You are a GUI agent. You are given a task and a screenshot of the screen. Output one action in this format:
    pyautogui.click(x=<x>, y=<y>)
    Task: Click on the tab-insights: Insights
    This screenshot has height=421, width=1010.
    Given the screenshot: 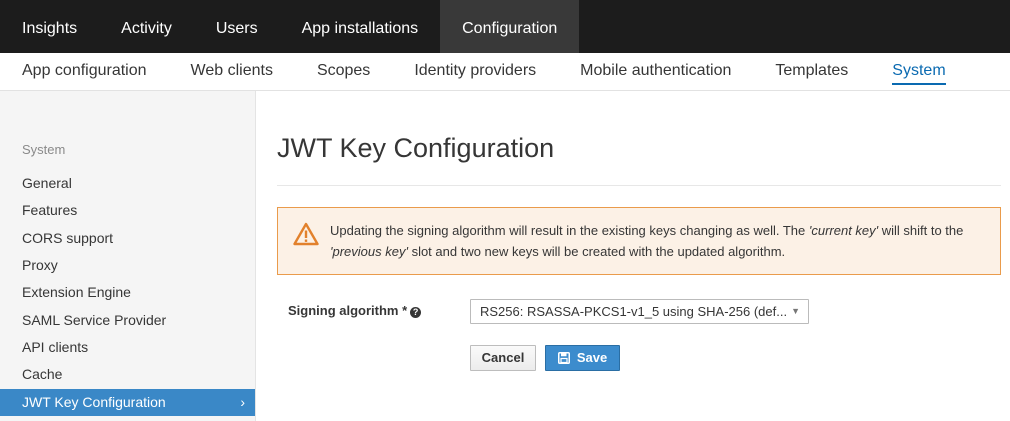 What is the action you would take?
    pyautogui.click(x=49, y=26)
    